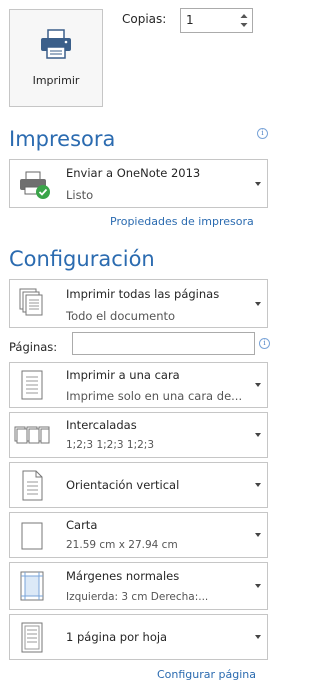 This screenshot has width=320, height=682. Describe the element at coordinates (123, 485) in the screenshot. I see `orientation-title: Orientación vertical` at that location.